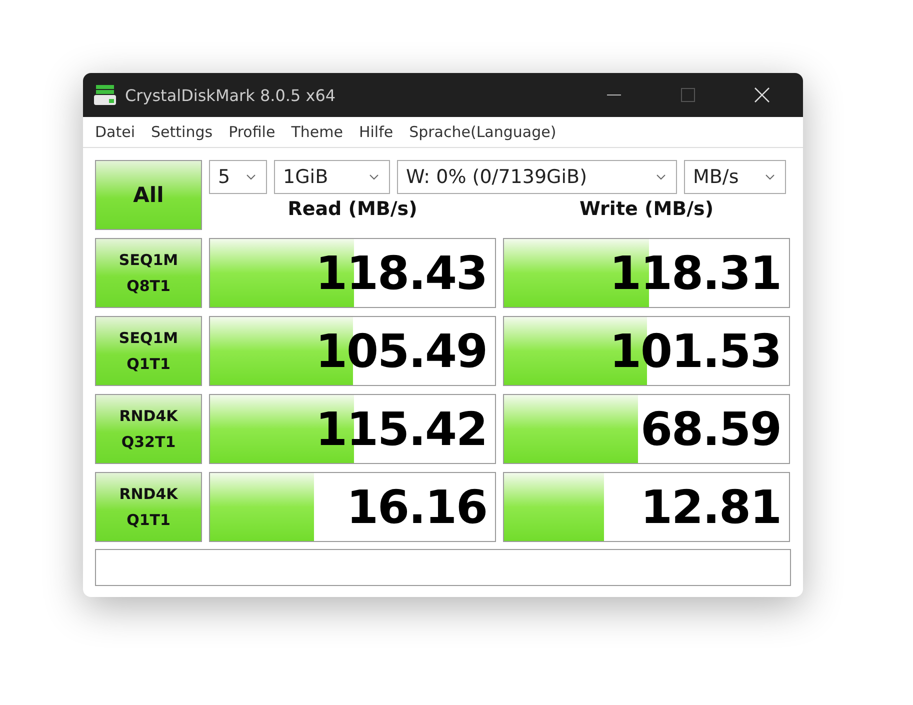 Image resolution: width=913 pixels, height=705 pixels. Describe the element at coordinates (230, 95) in the screenshot. I see `window-title: CrystalDiskMark 8.0.5 x64` at that location.